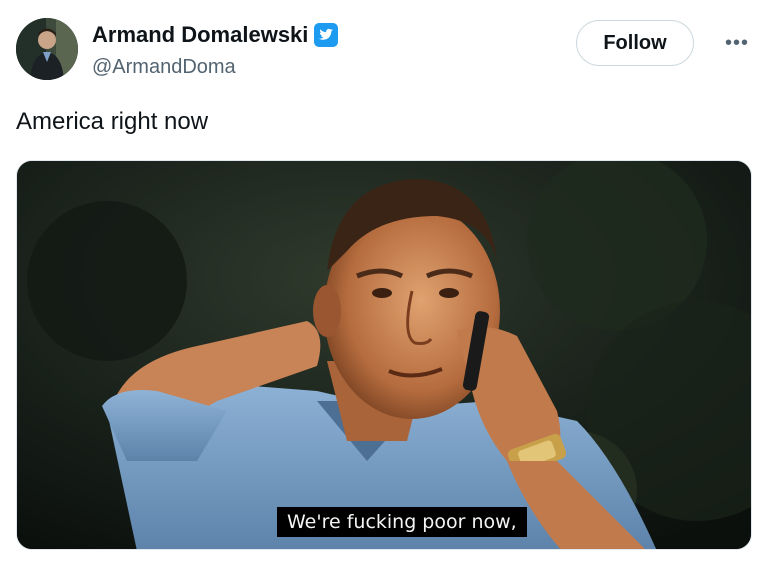  I want to click on tweet-text: America right now, so click(112, 121).